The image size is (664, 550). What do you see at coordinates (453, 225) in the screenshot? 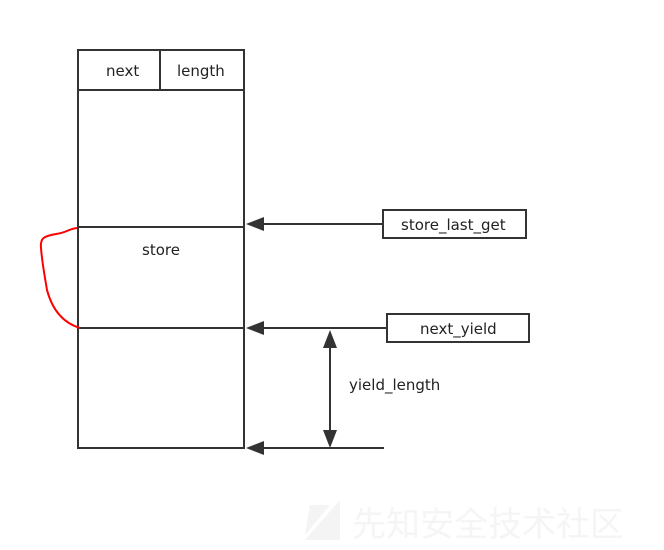
I see `store-last-get-label: store_last_get` at bounding box center [453, 225].